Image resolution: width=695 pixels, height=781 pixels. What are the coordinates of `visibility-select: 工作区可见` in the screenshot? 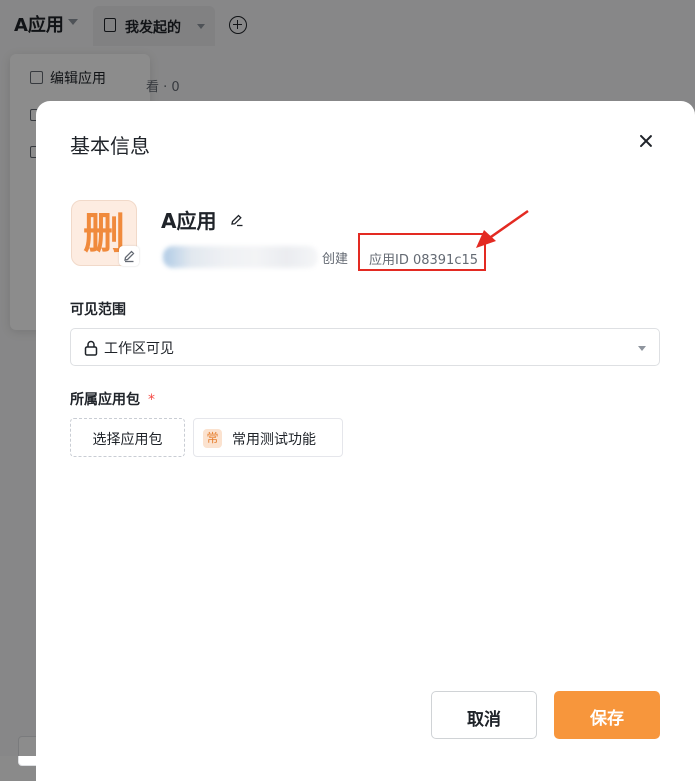 It's located at (365, 347).